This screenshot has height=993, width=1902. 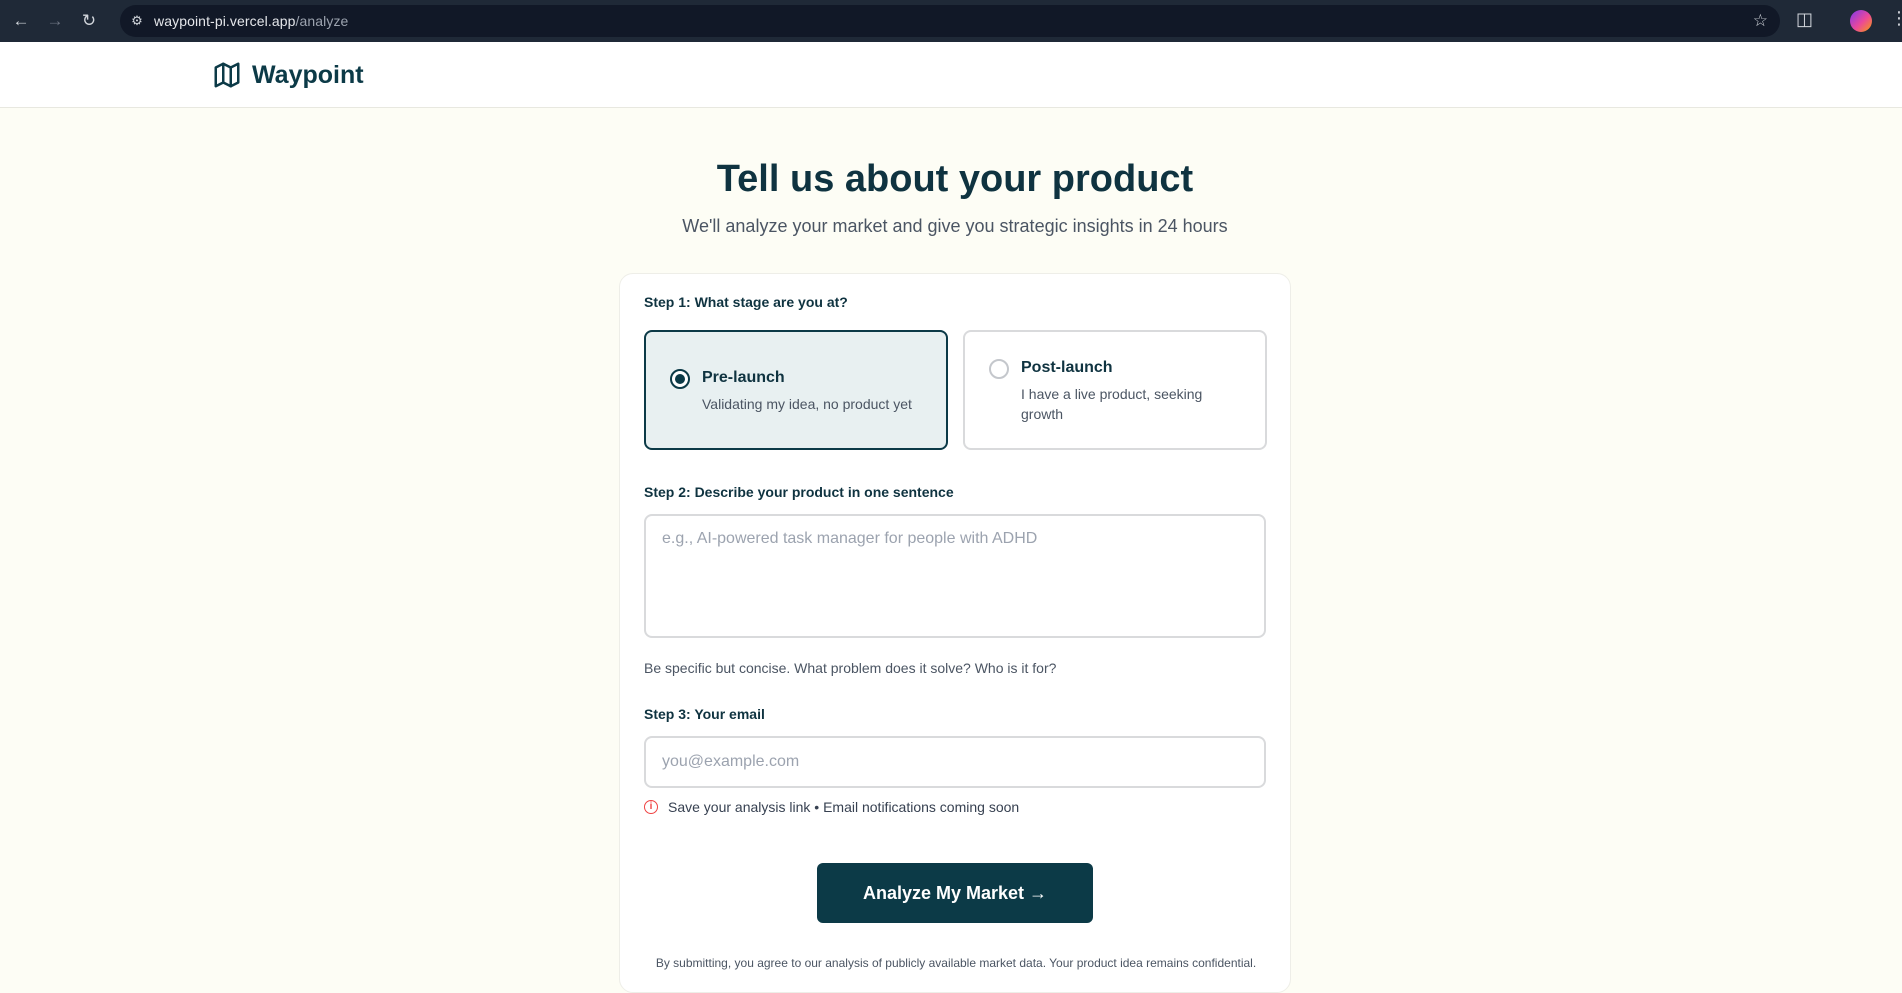 What do you see at coordinates (955, 762) in the screenshot?
I see `email-input` at bounding box center [955, 762].